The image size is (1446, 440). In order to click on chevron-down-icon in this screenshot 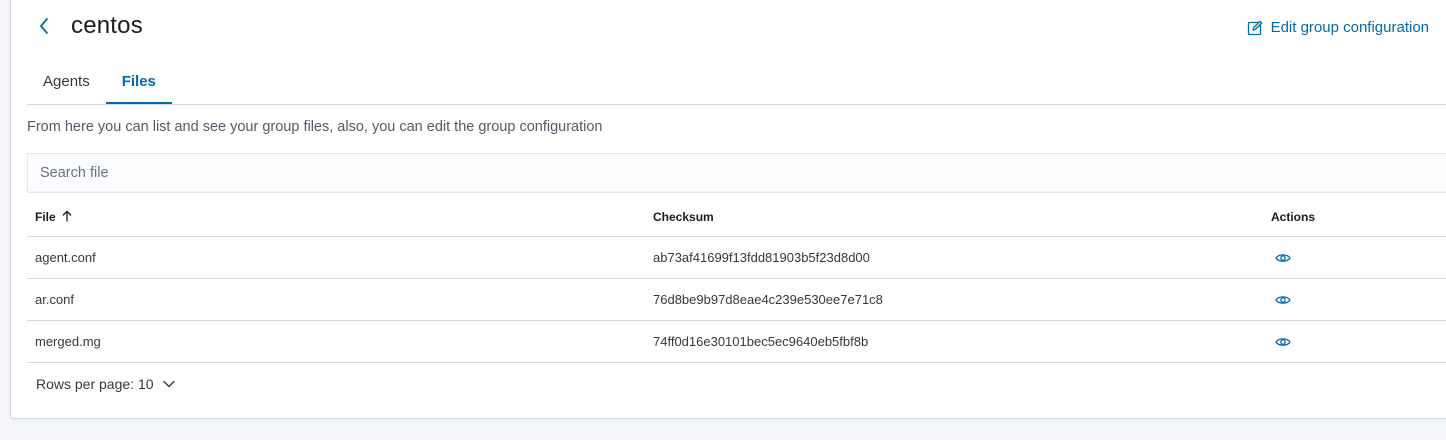, I will do `click(169, 384)`.